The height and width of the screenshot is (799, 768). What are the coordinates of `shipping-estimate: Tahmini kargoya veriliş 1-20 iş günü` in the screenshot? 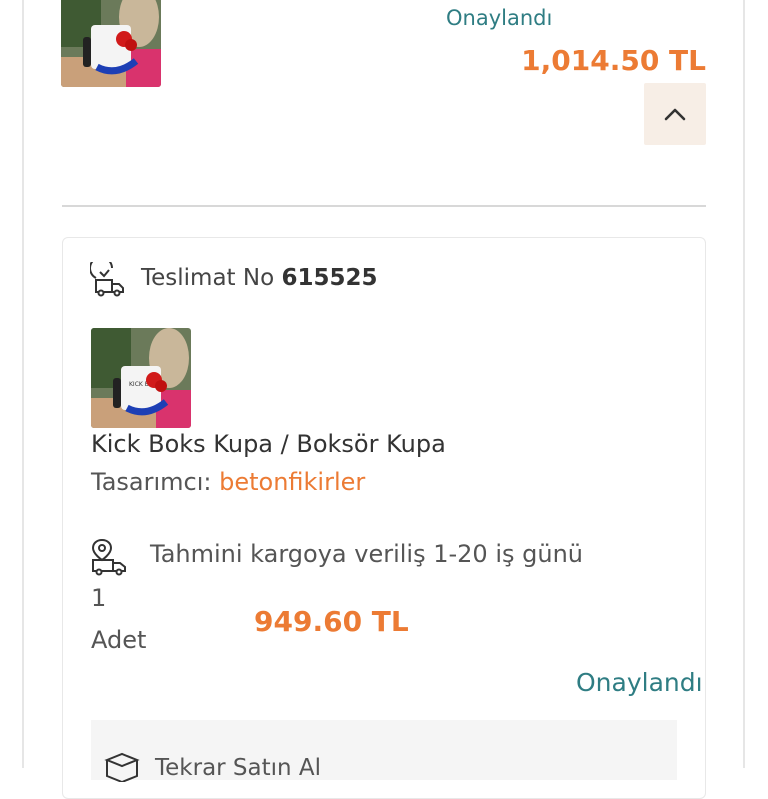 It's located at (366, 554).